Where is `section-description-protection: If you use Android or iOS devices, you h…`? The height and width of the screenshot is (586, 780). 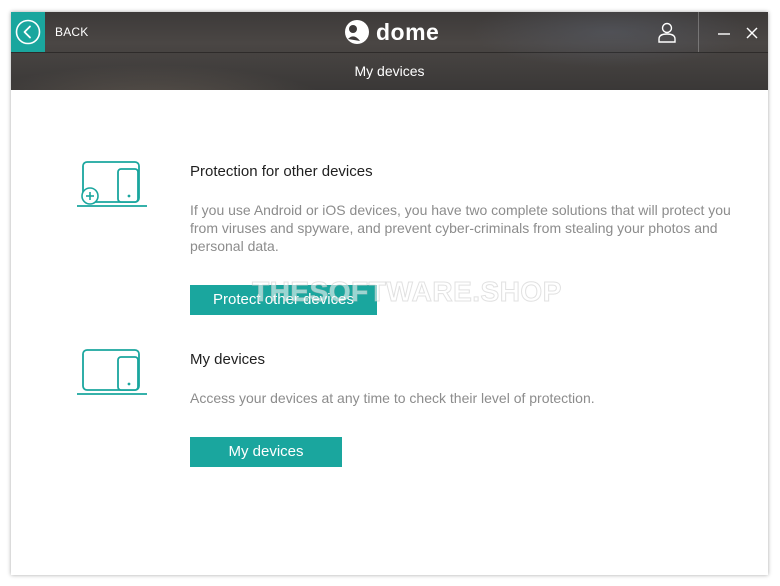 section-description-protection: If you use Android or iOS devices, you h… is located at coordinates (460, 228).